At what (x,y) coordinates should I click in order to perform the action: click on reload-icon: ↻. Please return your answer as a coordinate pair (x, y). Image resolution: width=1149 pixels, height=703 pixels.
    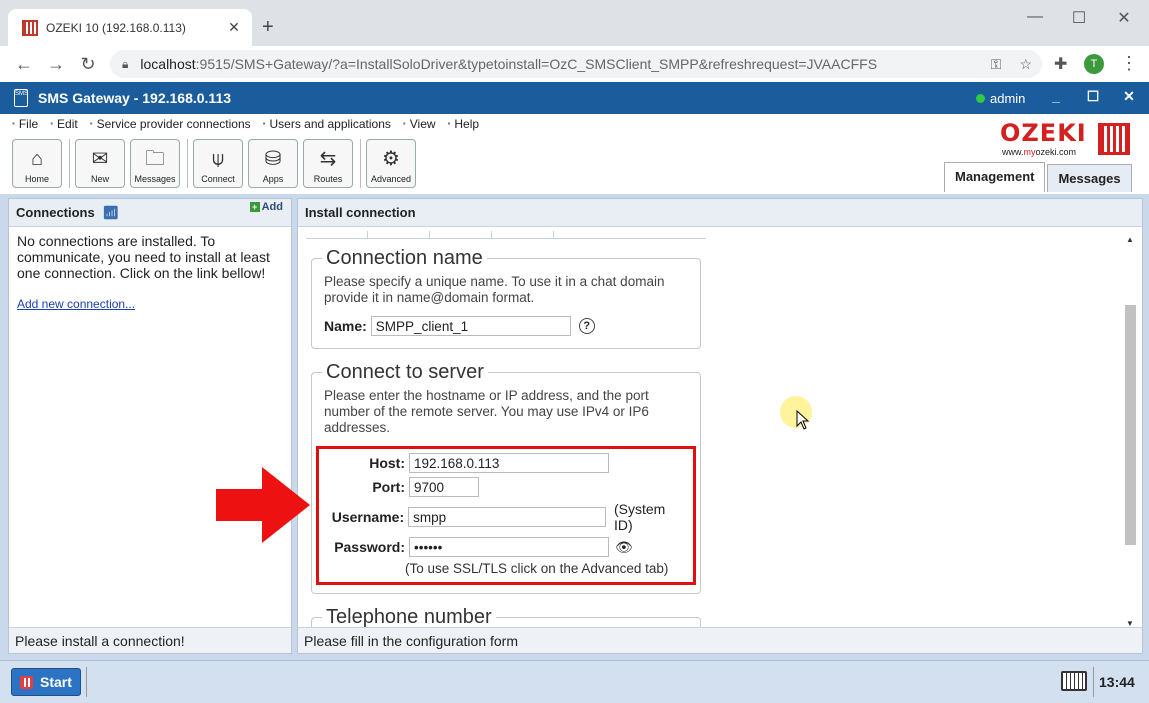
    Looking at the image, I should click on (88, 64).